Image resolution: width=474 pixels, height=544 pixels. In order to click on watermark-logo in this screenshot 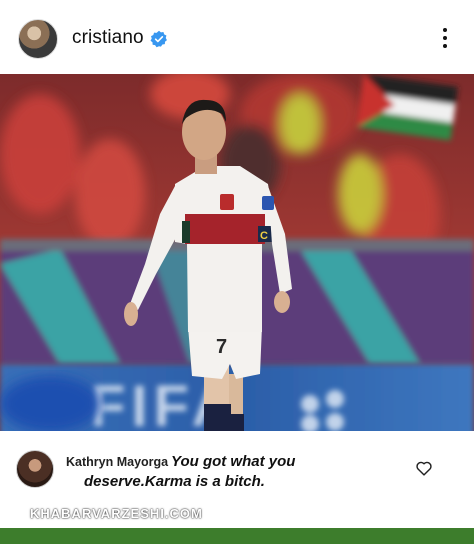, I will do `click(99, 483)`.